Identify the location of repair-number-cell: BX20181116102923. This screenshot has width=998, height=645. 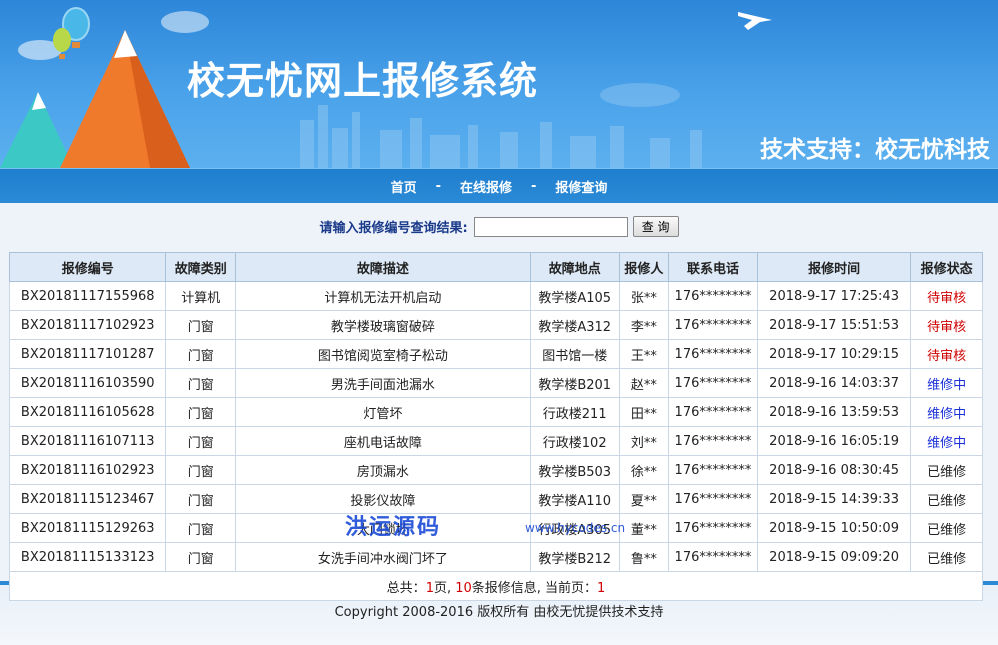
(87, 470).